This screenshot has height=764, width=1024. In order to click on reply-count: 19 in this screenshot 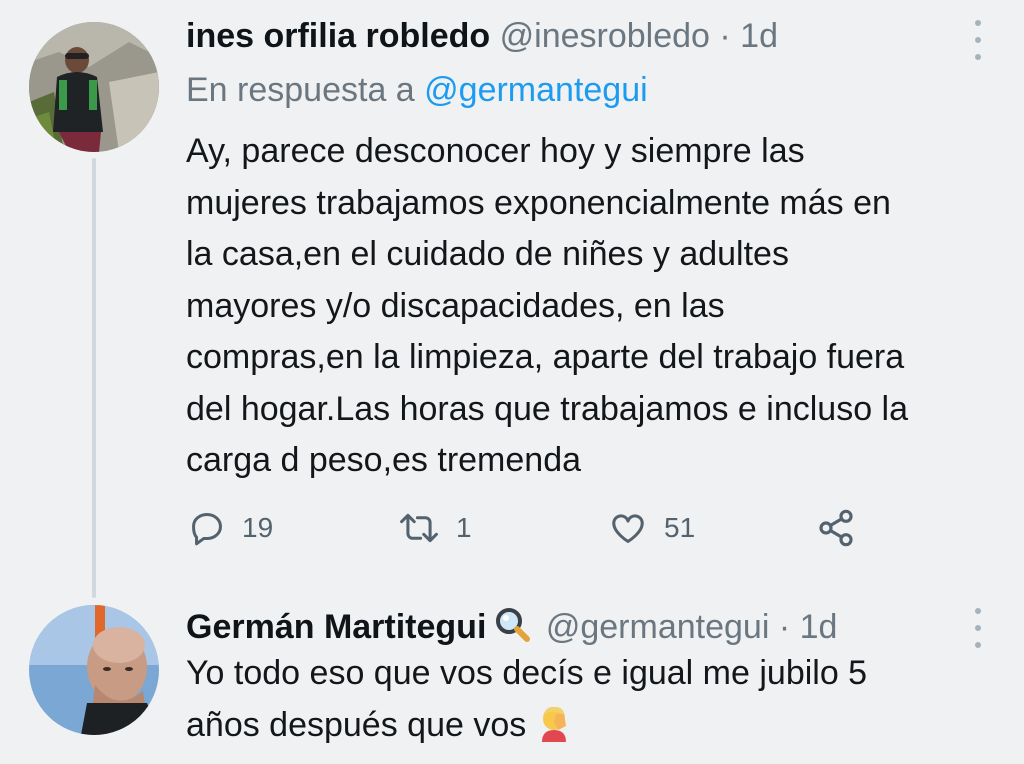, I will do `click(258, 527)`.